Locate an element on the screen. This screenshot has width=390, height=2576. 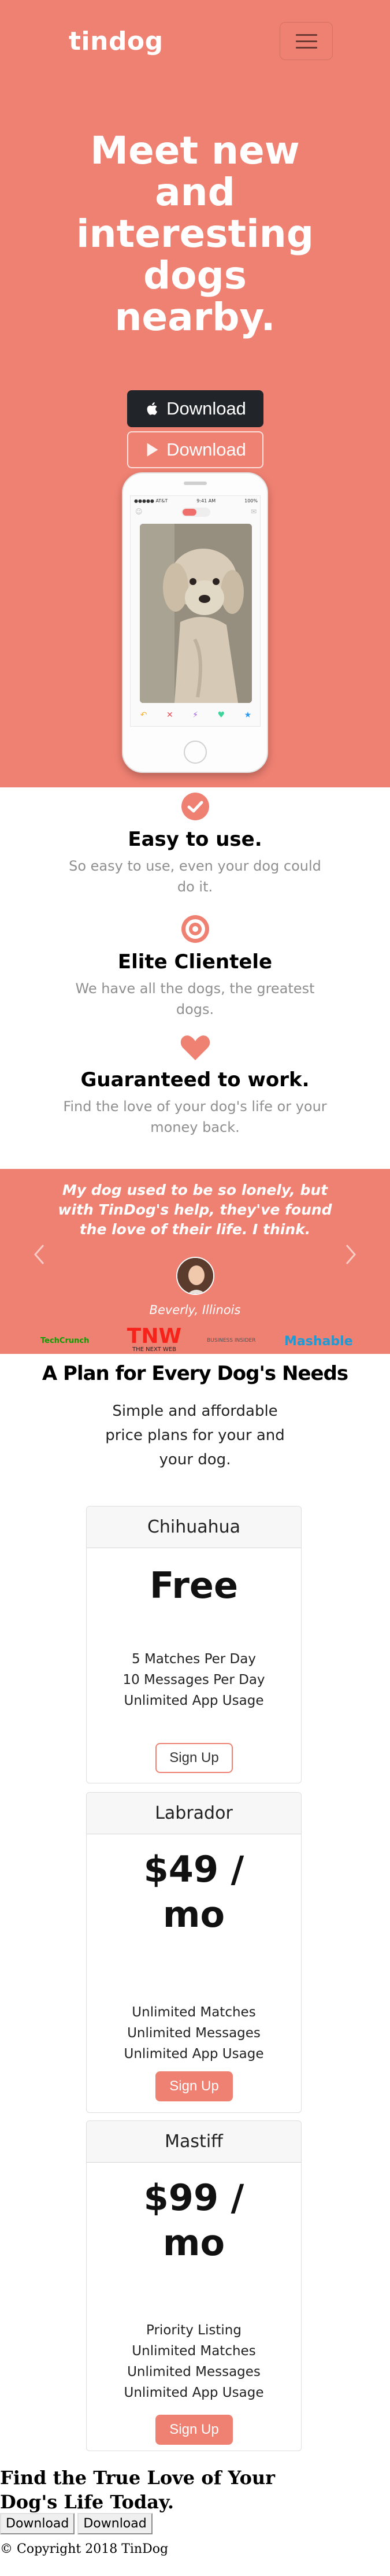
chevron-right-icon is located at coordinates (350, 1254).